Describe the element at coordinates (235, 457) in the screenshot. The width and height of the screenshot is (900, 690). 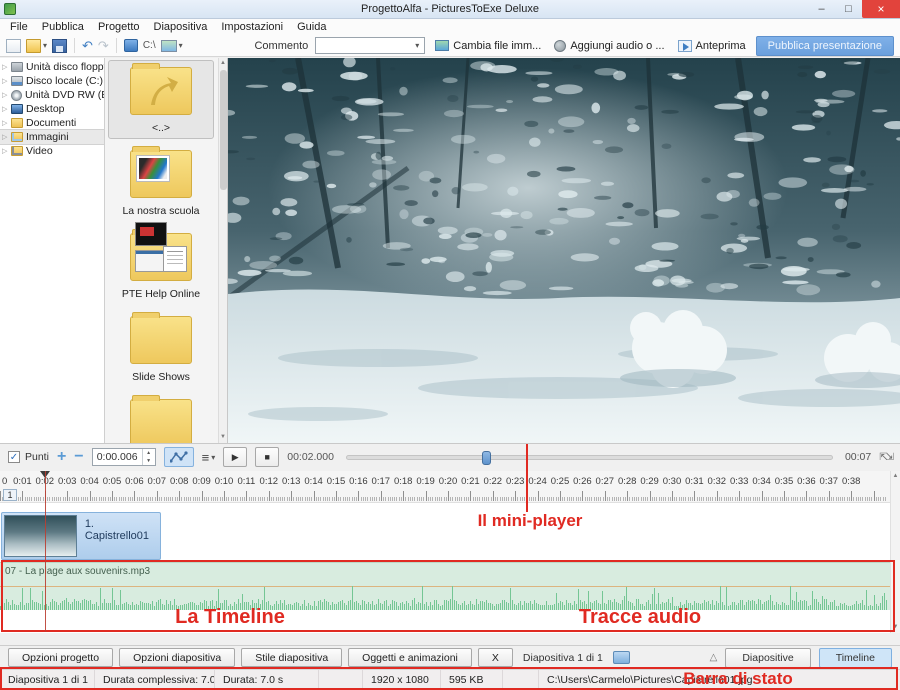
I see `play-button: ▶` at that location.